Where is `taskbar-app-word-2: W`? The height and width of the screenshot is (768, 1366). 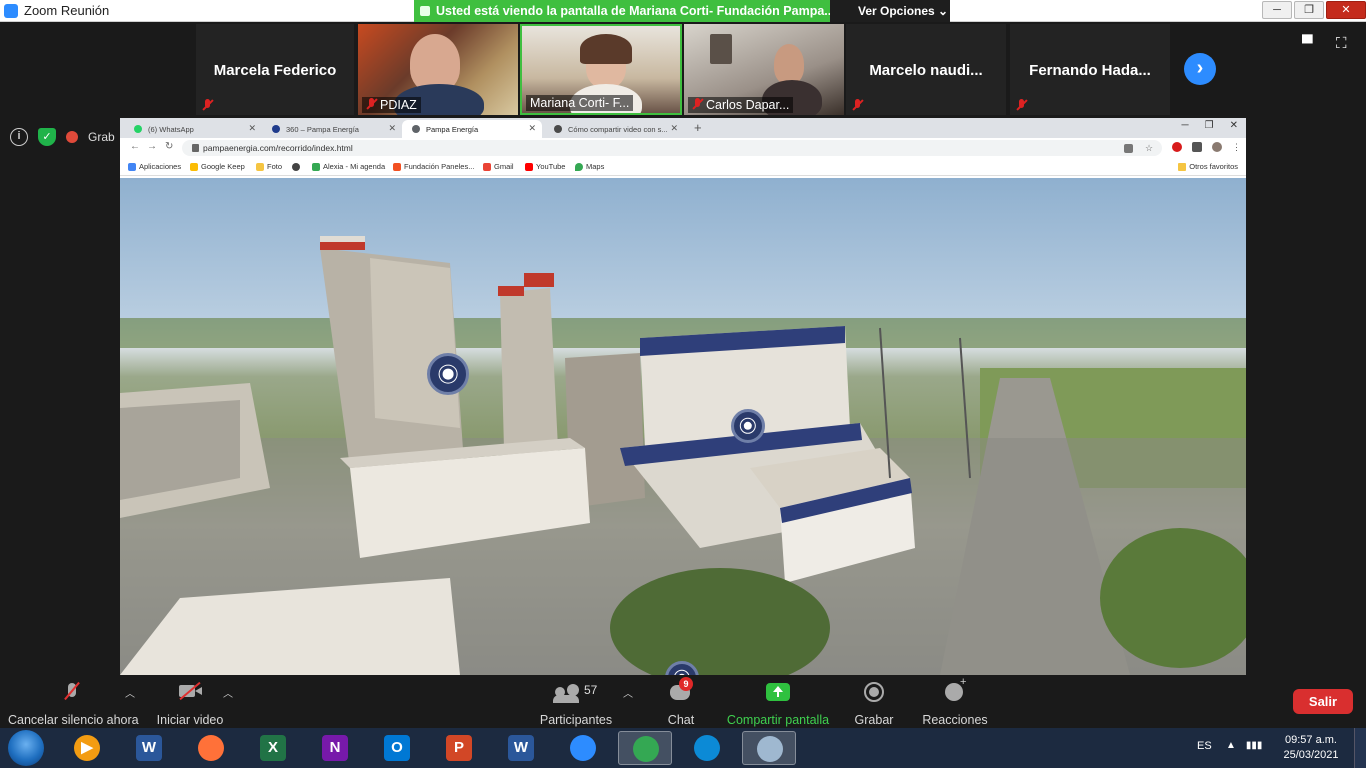
taskbar-app-word-2: W is located at coordinates (521, 748).